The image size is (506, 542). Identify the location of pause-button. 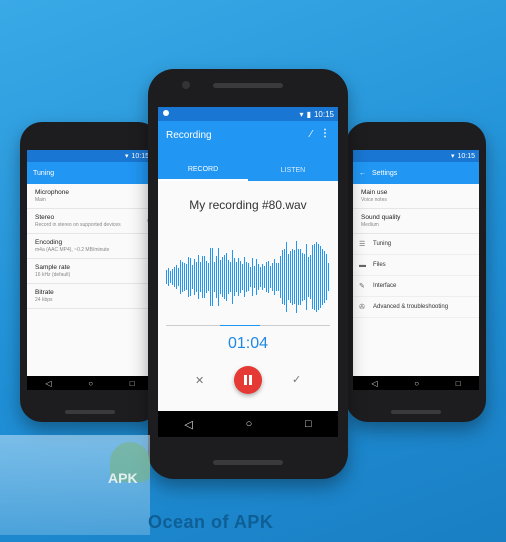
(248, 380).